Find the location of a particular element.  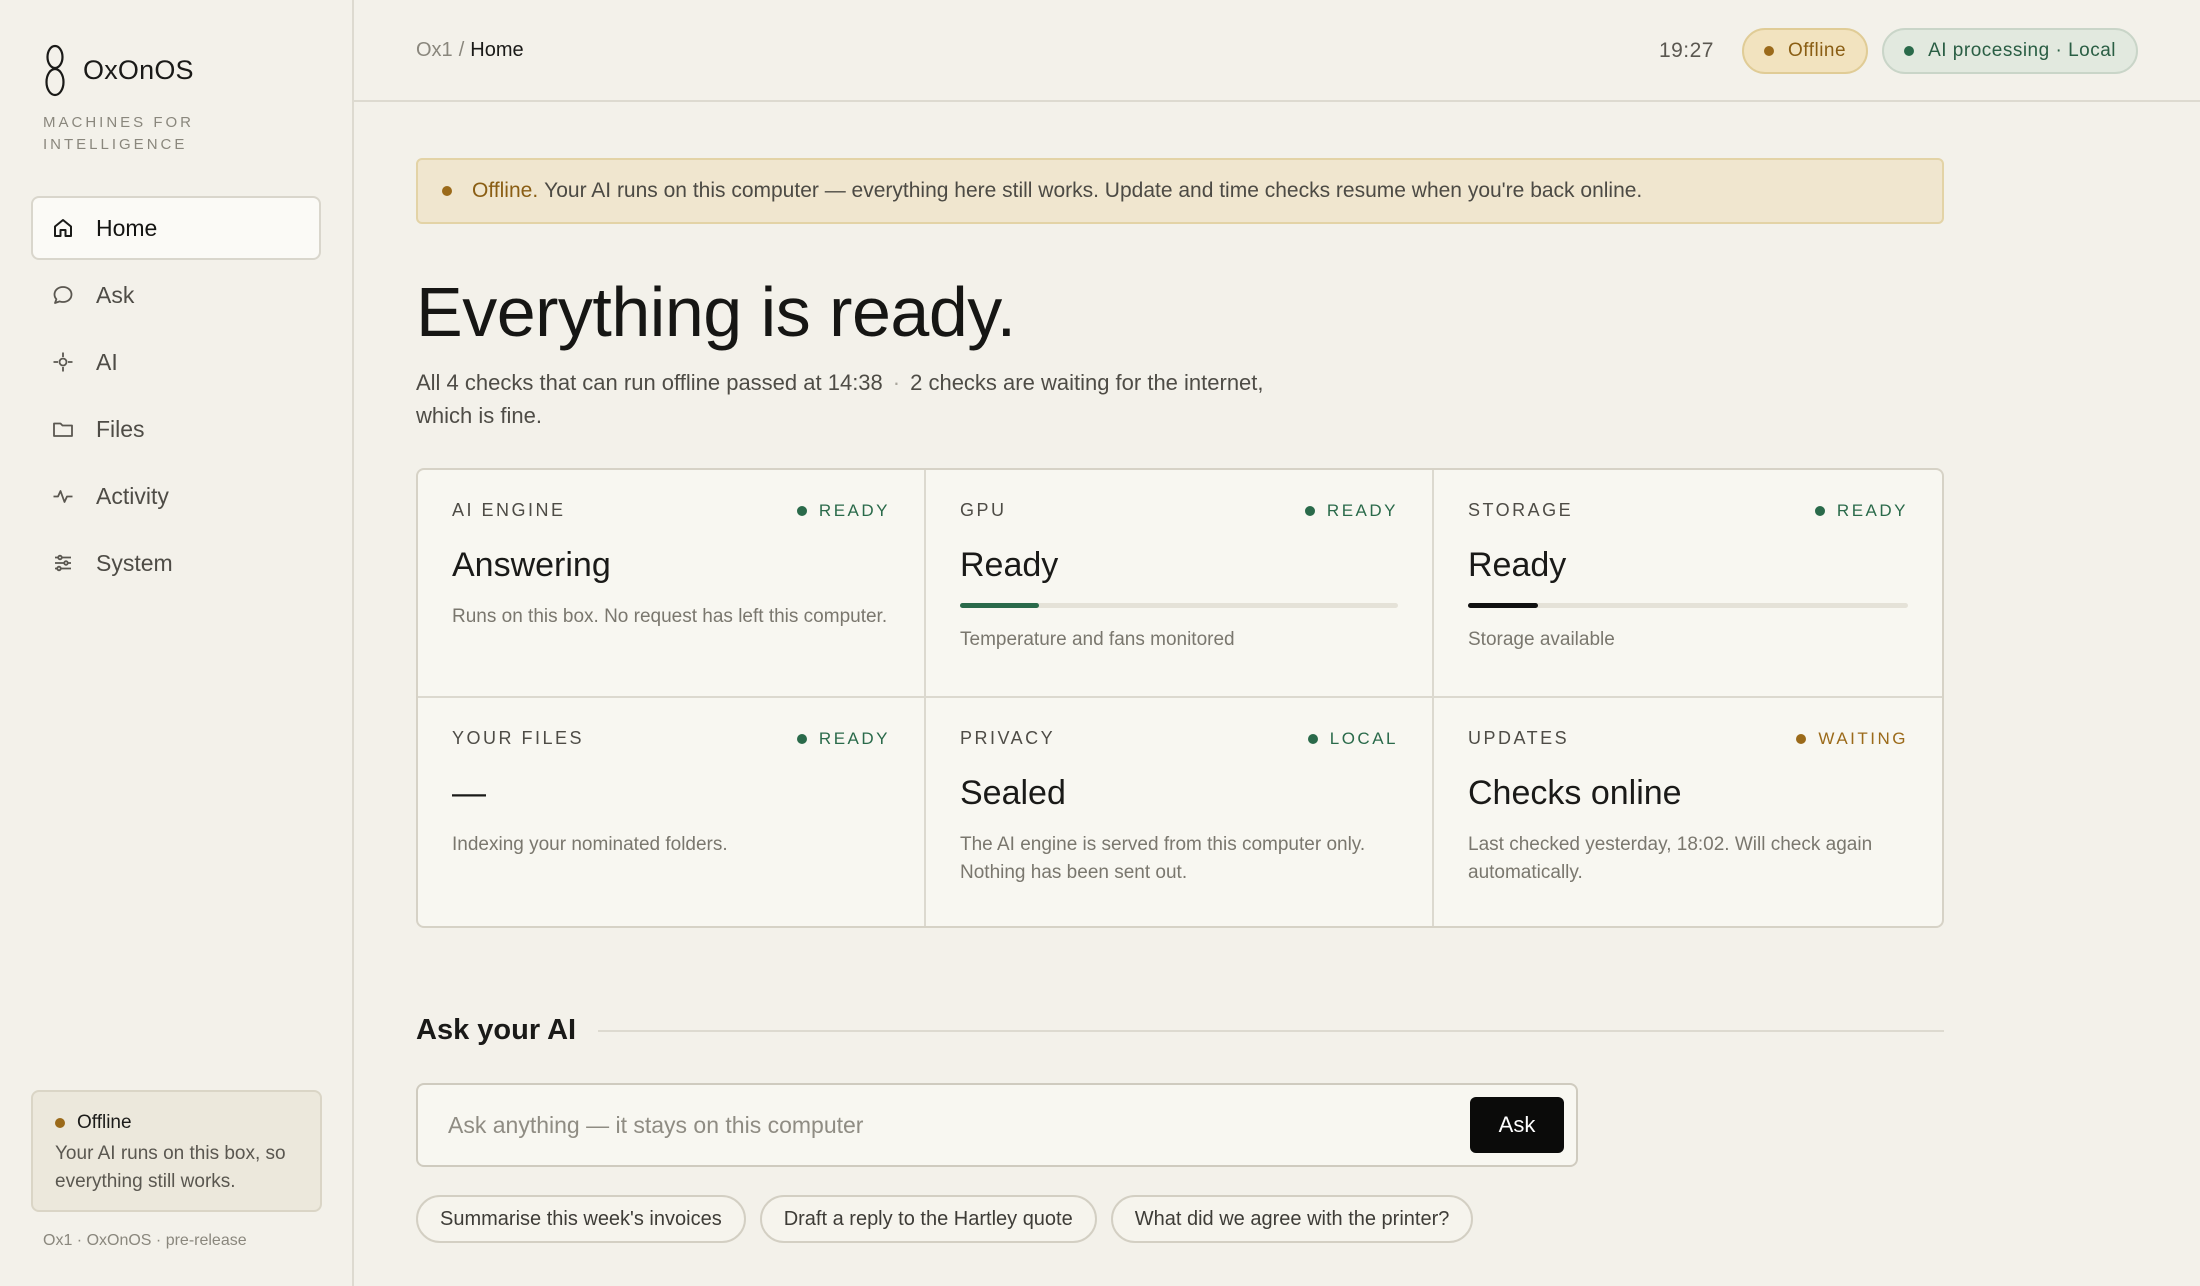

storage-usage-bar is located at coordinates (1688, 605).